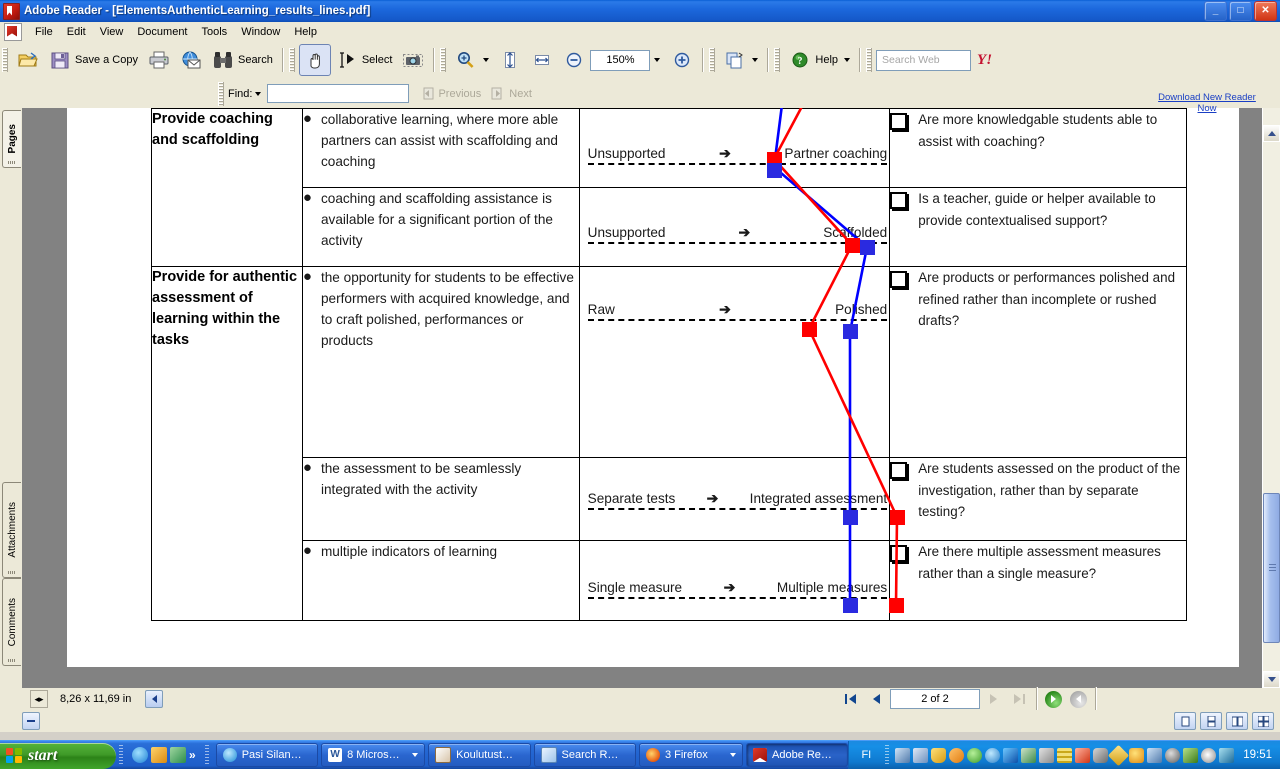 This screenshot has width=1280, height=769. I want to click on tray-grip, so click(887, 755).